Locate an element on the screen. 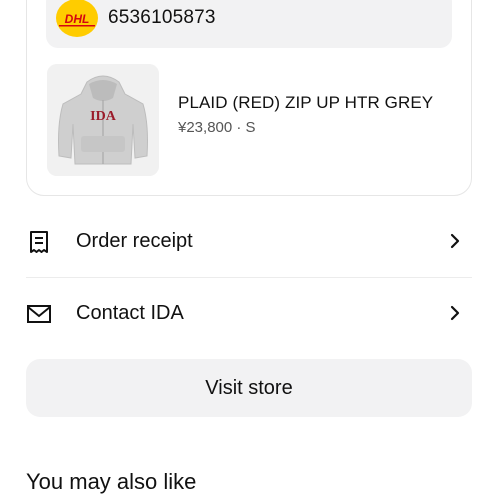 Image resolution: width=498 pixels, height=498 pixels. dhl-logo: DHL is located at coordinates (77, 18).